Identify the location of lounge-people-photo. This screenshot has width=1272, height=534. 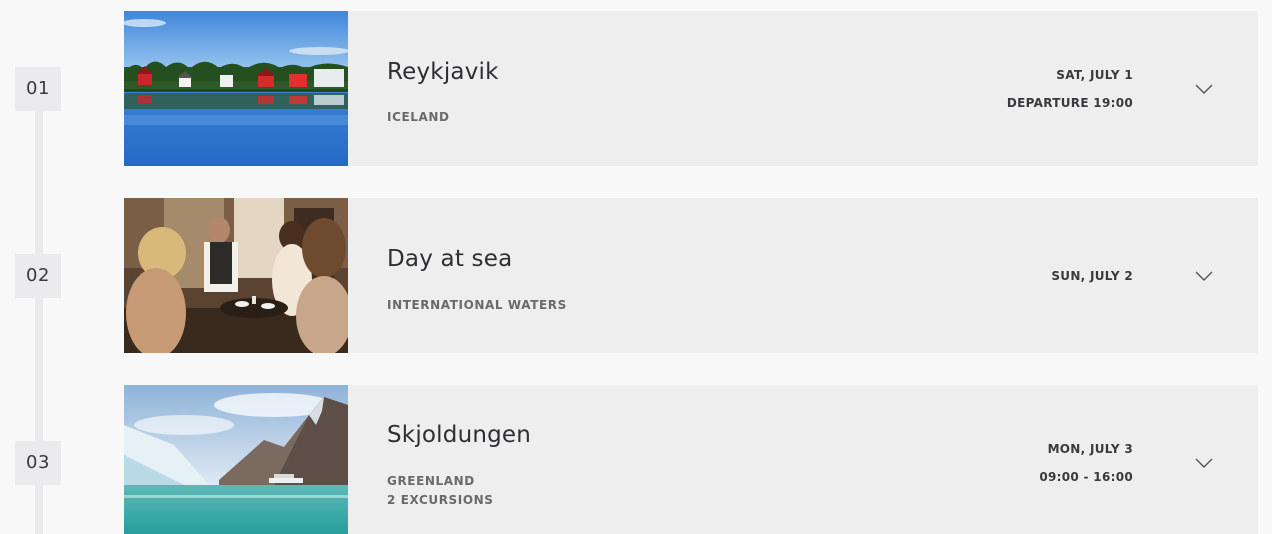
(236, 275).